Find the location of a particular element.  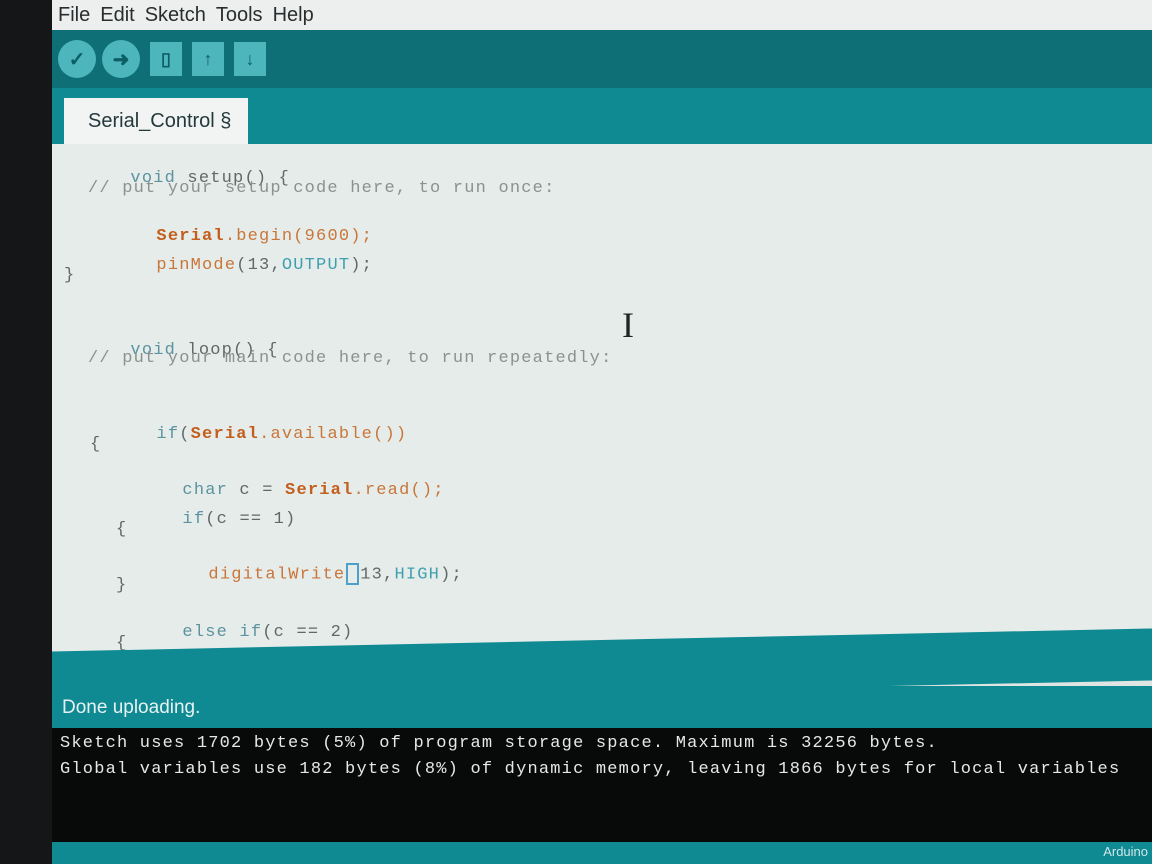

code-line-4: pinMode(13,OUTPUT); is located at coordinates (230, 265).